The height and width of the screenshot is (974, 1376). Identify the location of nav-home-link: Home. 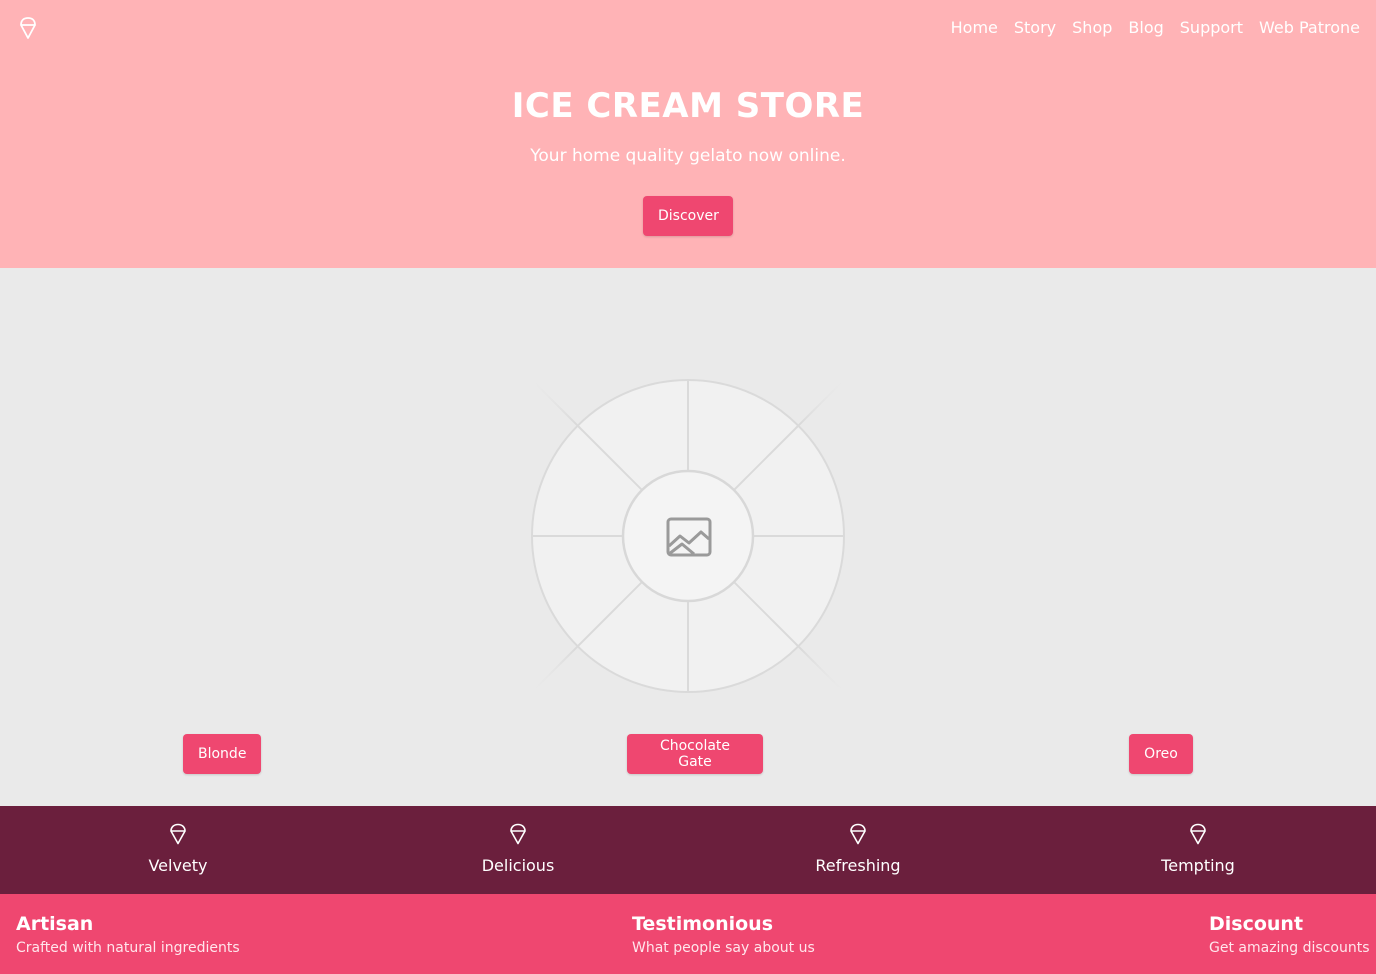
(974, 28).